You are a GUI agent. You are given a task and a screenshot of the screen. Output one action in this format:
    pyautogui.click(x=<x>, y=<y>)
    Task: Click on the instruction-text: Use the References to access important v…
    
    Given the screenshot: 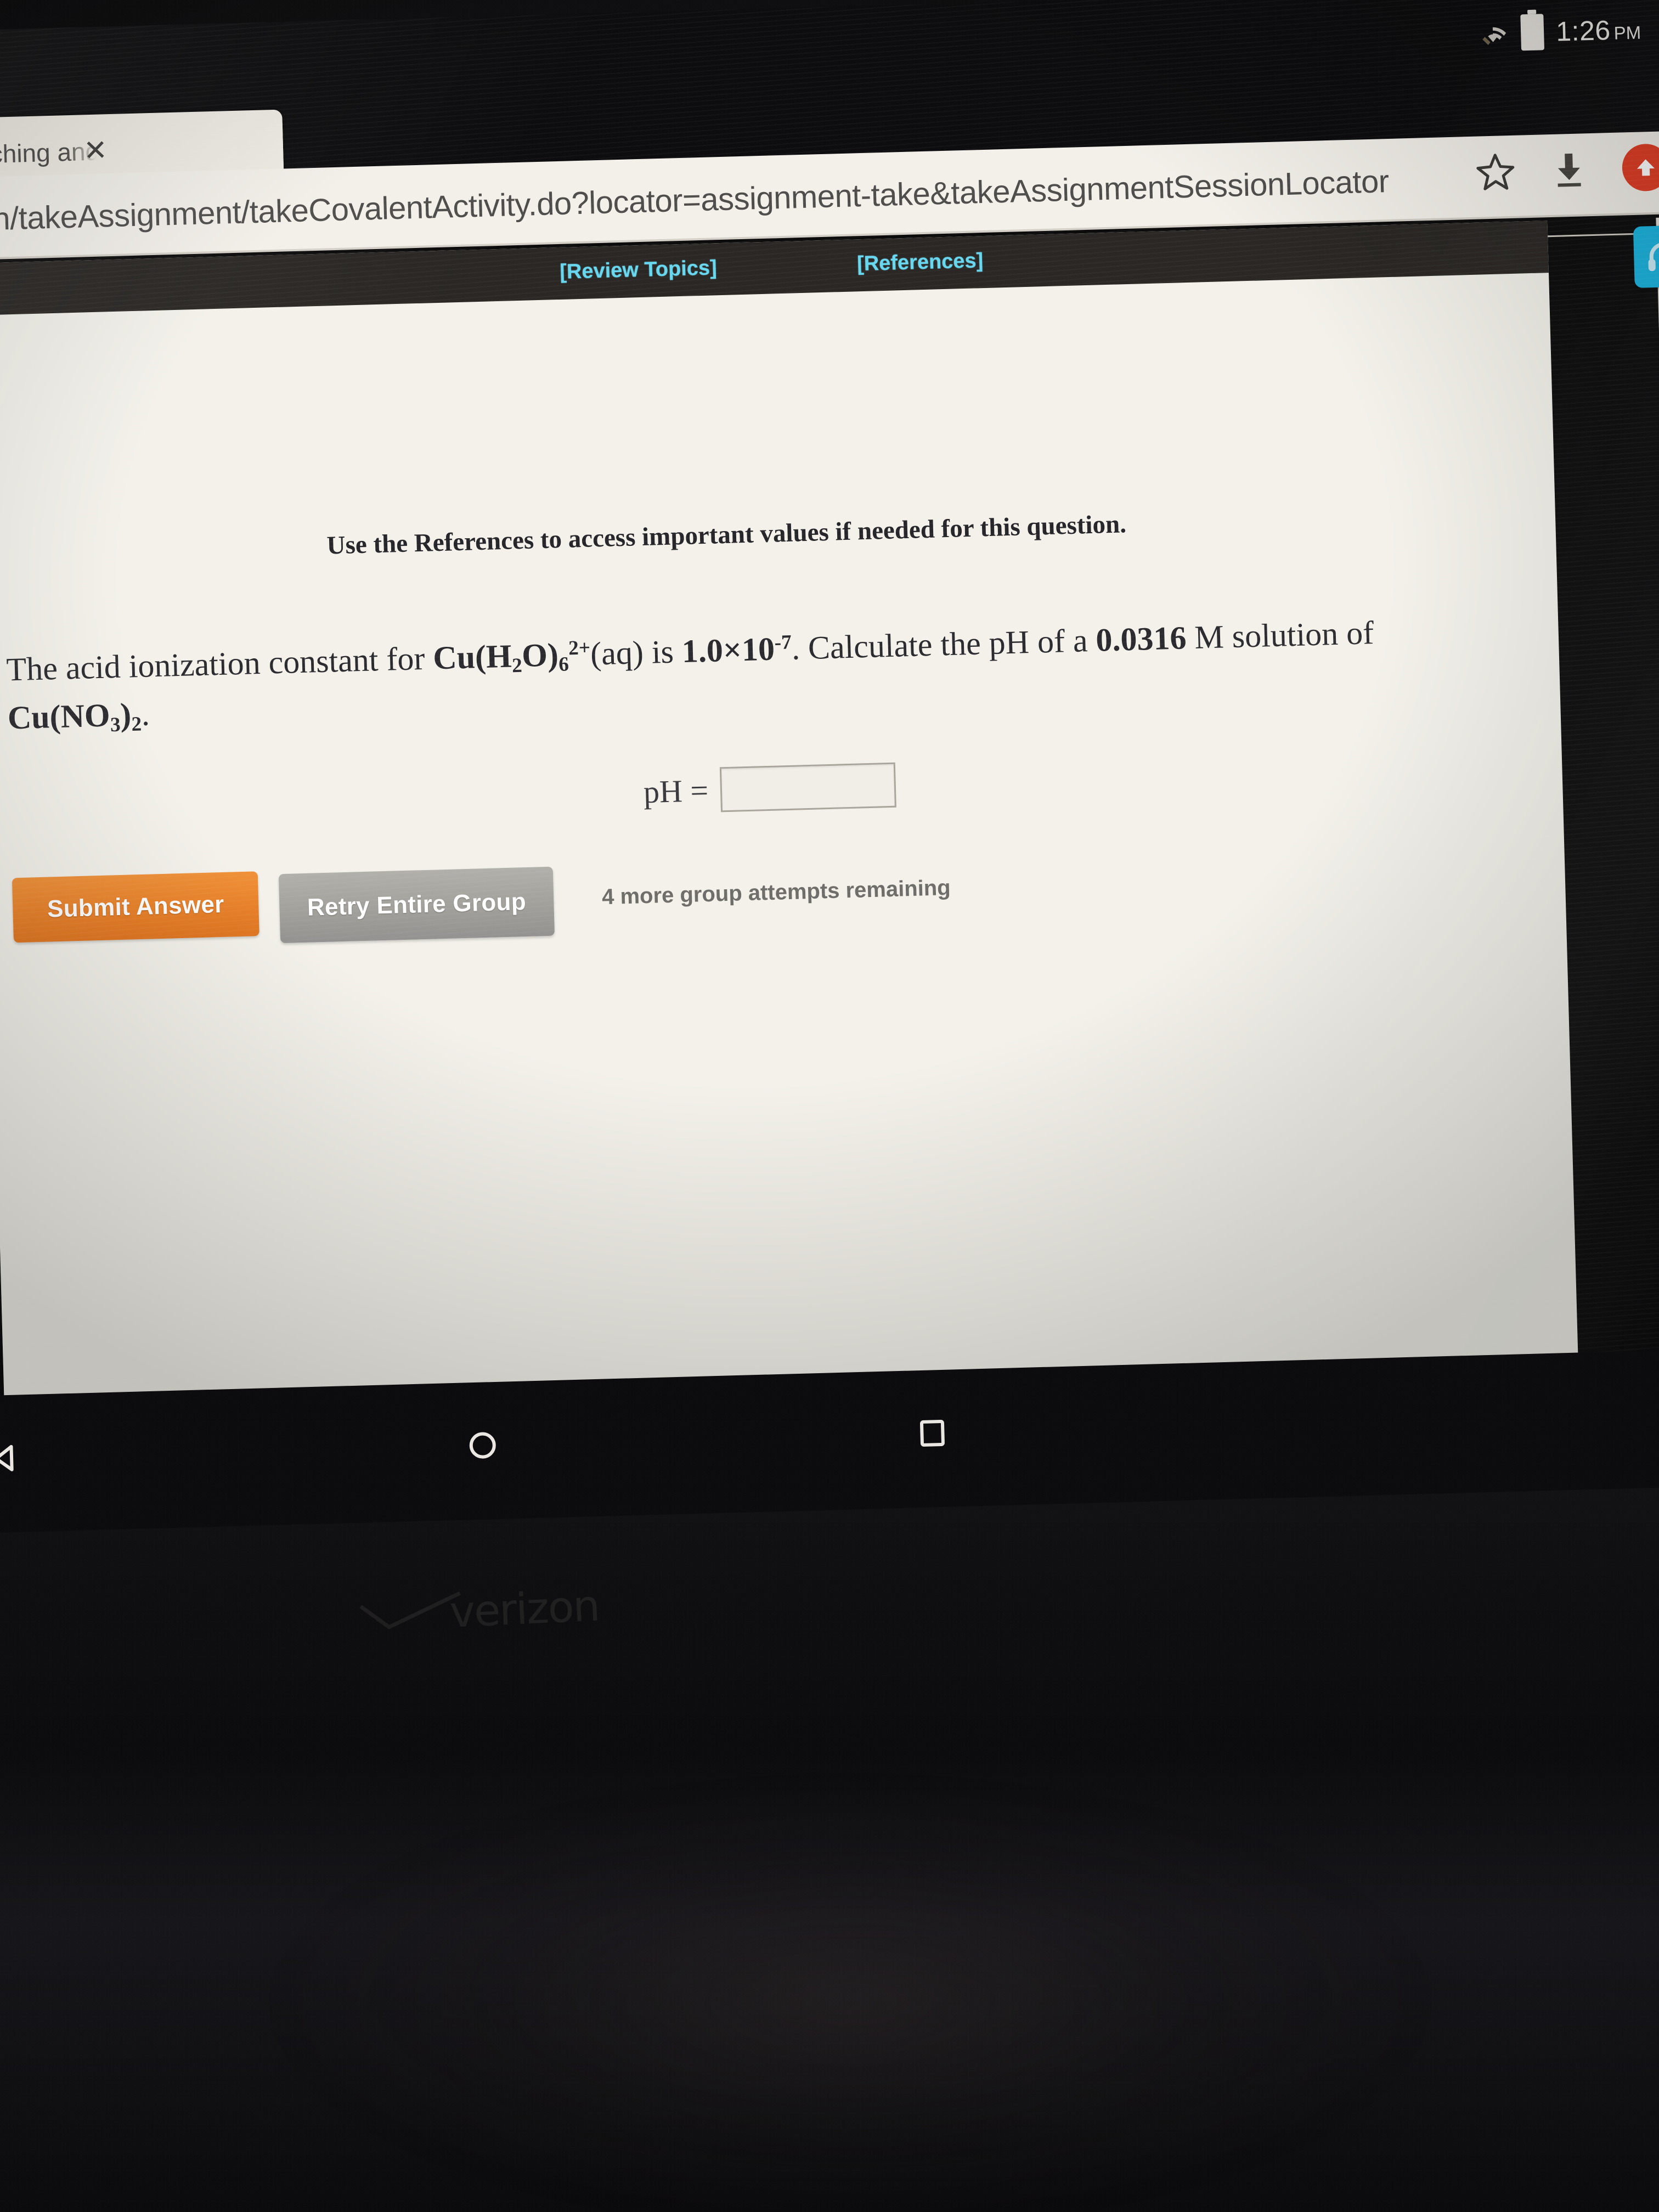 What is the action you would take?
    pyautogui.click(x=727, y=535)
    